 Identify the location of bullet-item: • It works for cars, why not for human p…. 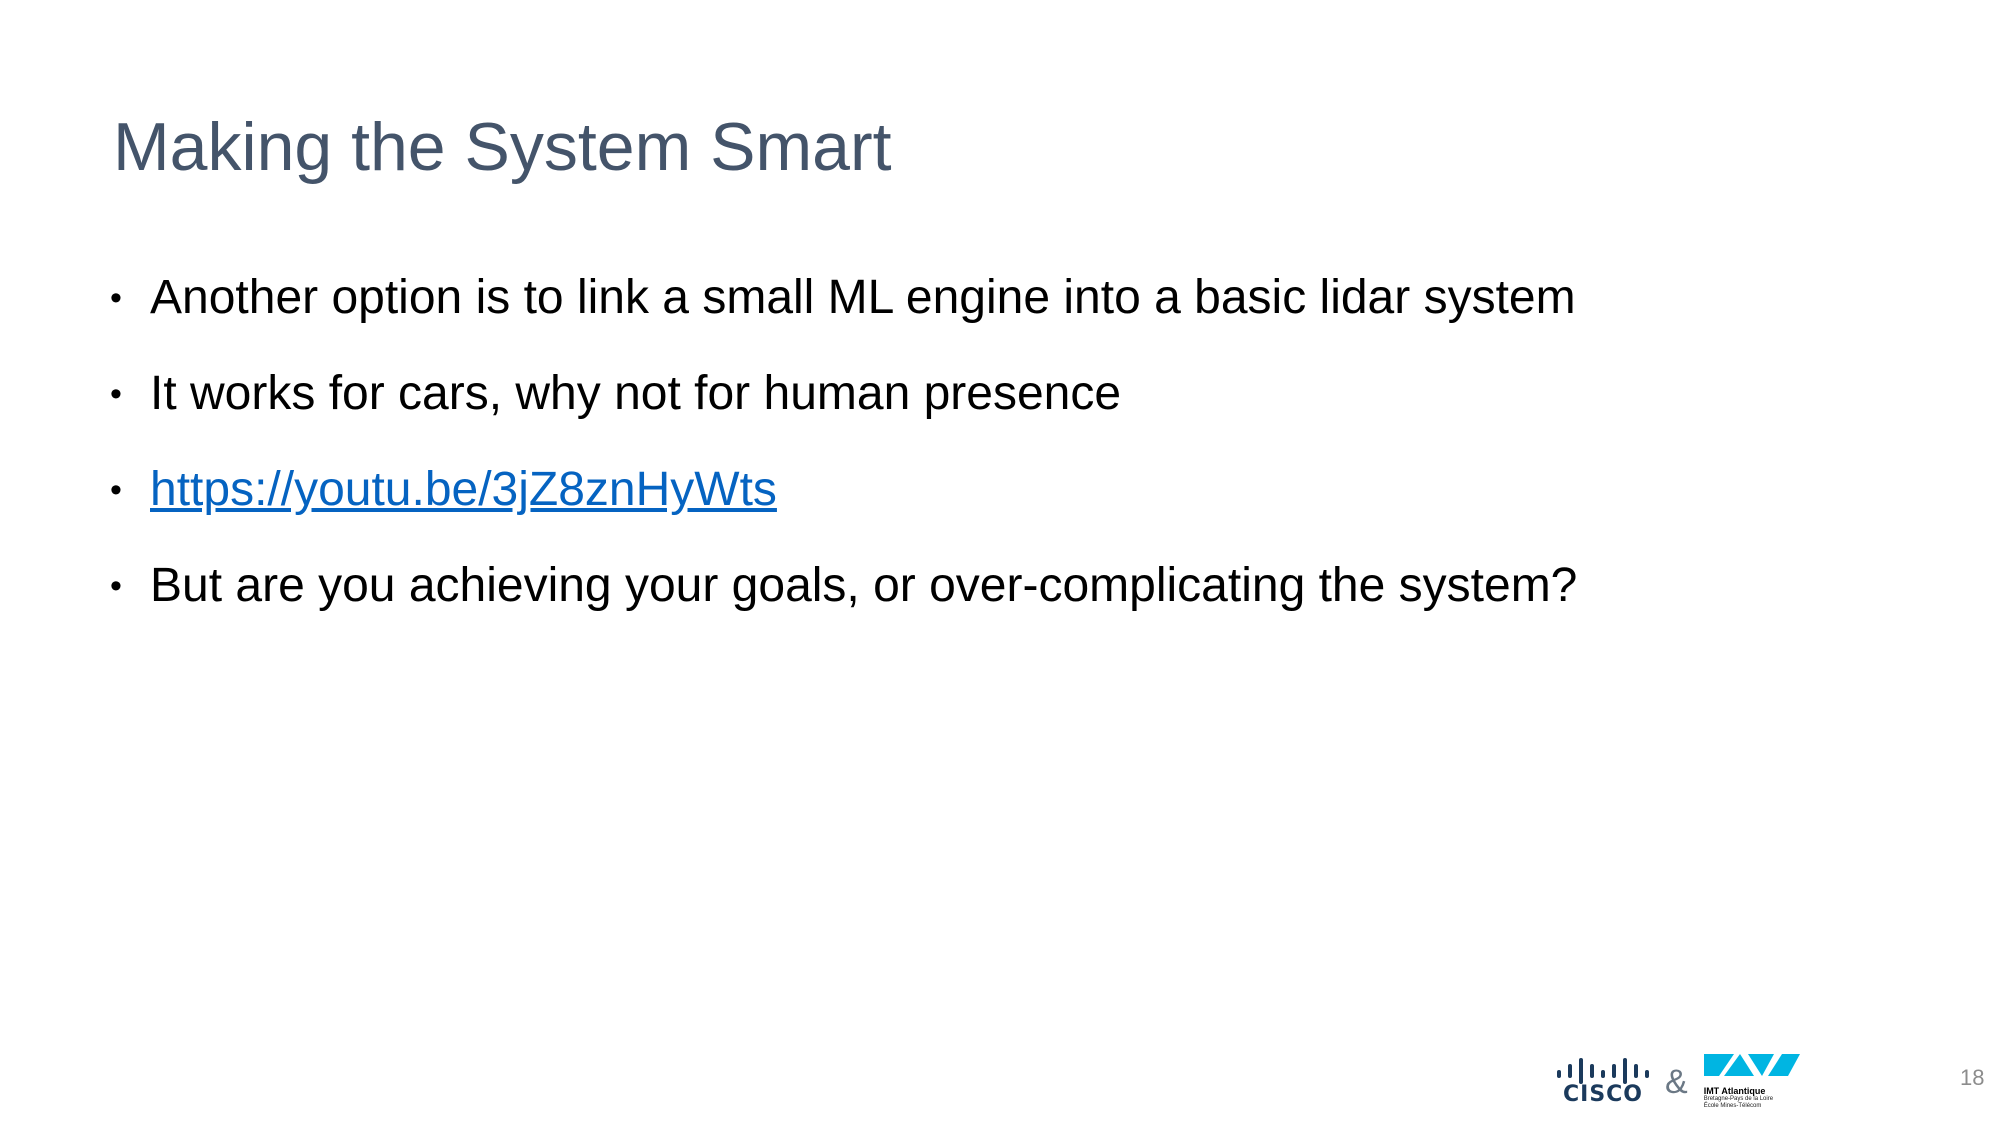
(1010, 414).